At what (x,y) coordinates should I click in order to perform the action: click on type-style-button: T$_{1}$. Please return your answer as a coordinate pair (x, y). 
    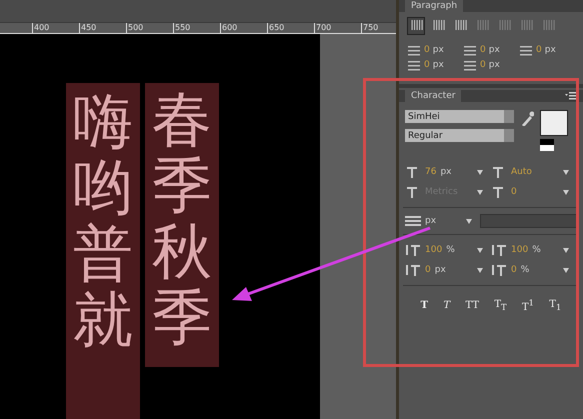
    Looking at the image, I should click on (555, 306).